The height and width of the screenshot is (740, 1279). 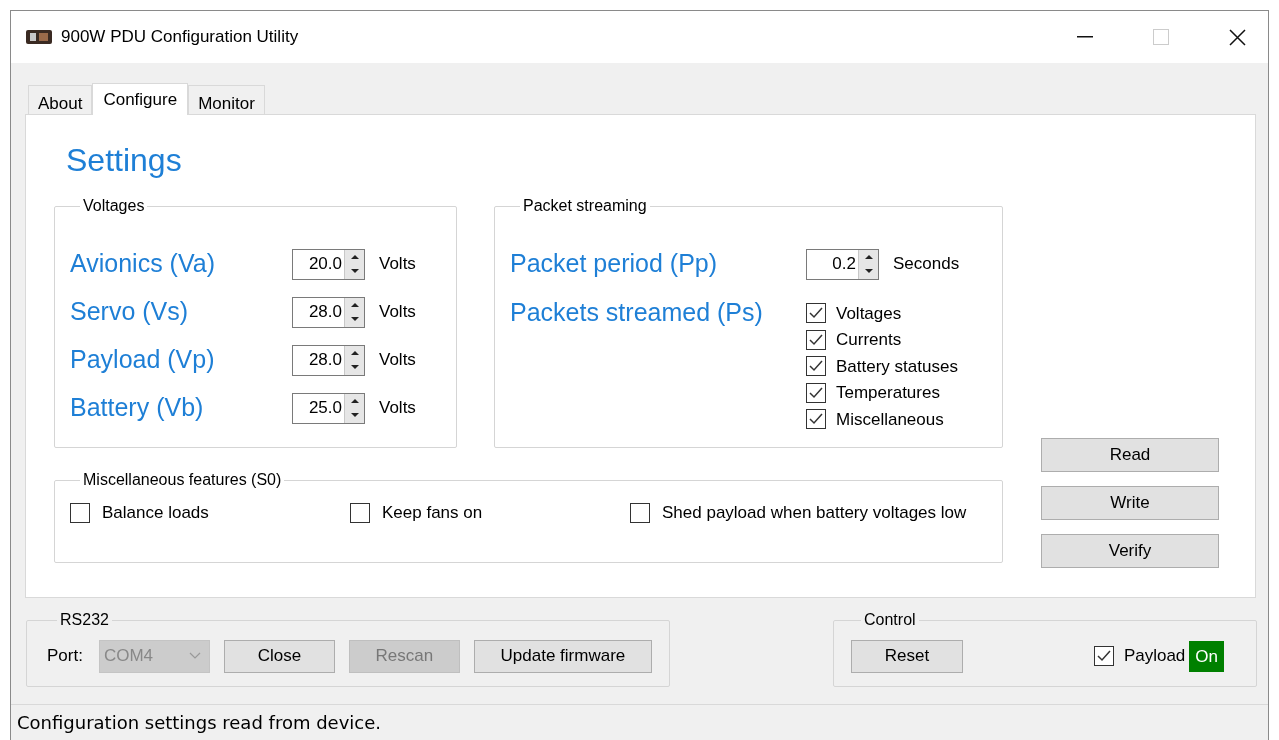 I want to click on app-icon, so click(x=39, y=37).